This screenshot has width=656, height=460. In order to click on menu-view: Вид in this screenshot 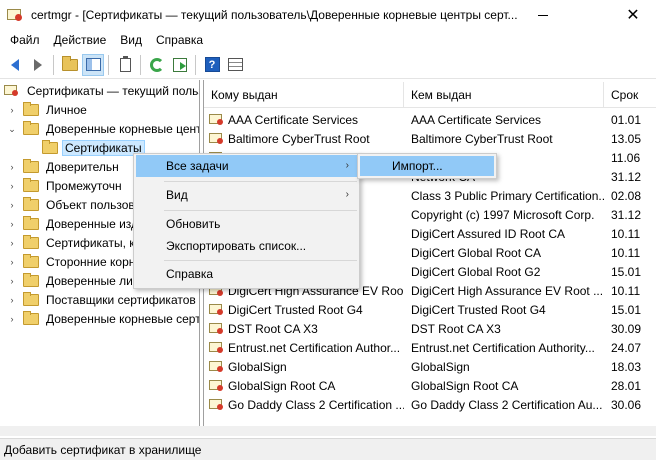, I will do `click(131, 40)`.